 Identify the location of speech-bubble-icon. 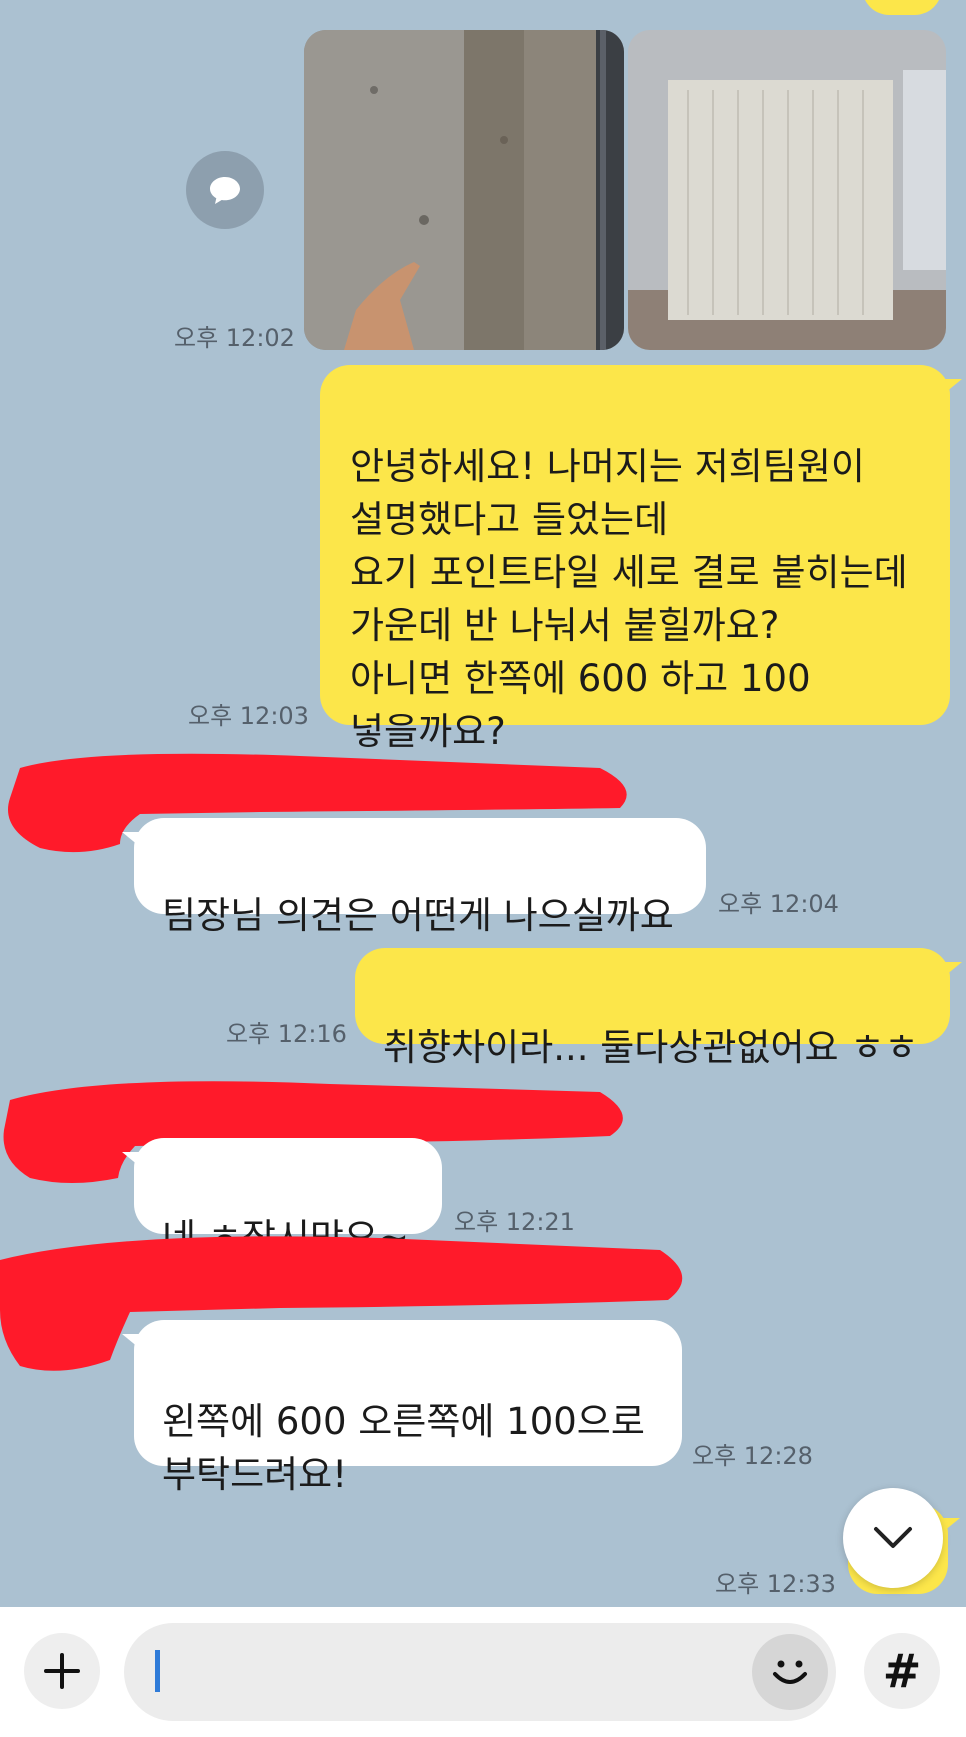
(225, 190).